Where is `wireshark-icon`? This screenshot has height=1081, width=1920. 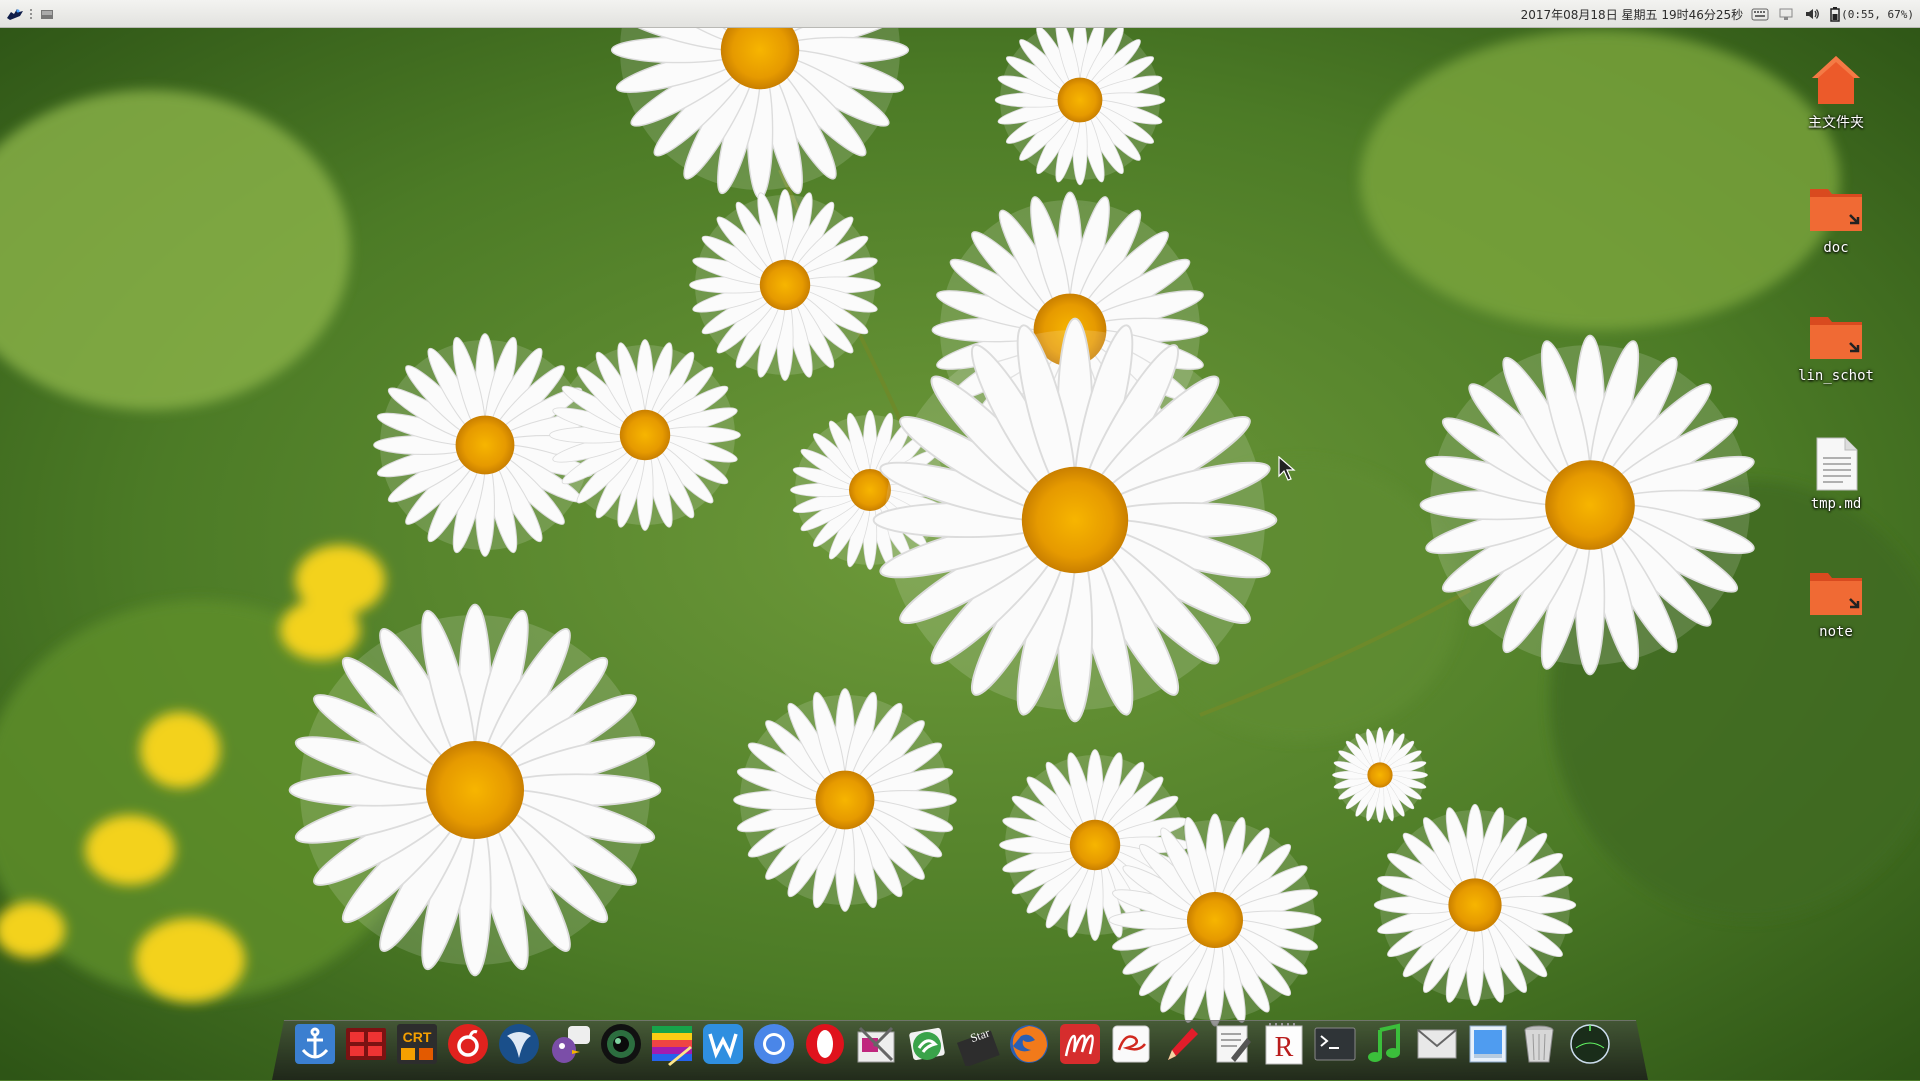
wireshark-icon is located at coordinates (518, 1044).